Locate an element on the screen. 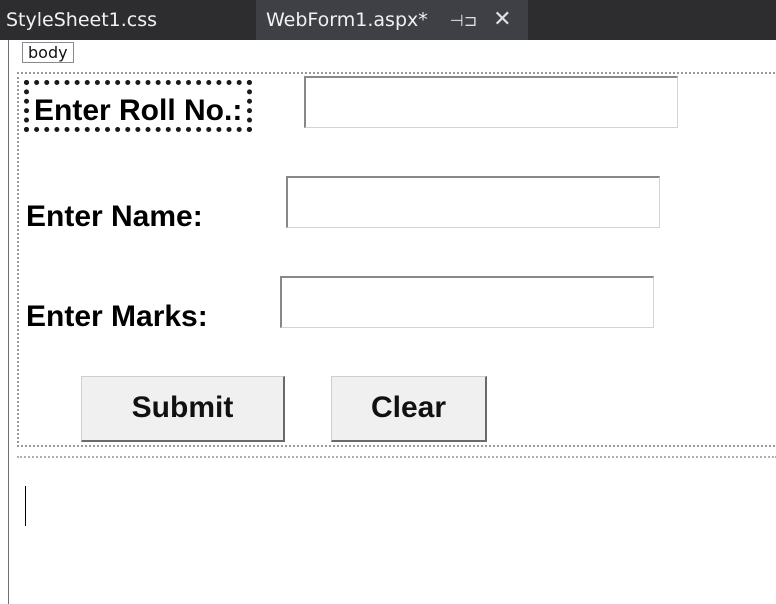 The height and width of the screenshot is (604, 776). roll-number-input is located at coordinates (491, 102).